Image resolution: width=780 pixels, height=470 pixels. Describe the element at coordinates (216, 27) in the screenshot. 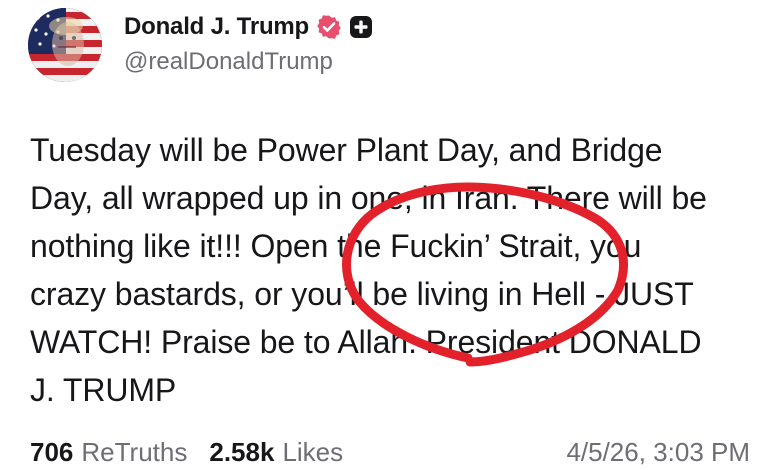

I see `author-display-name: Donald J. Trump` at that location.